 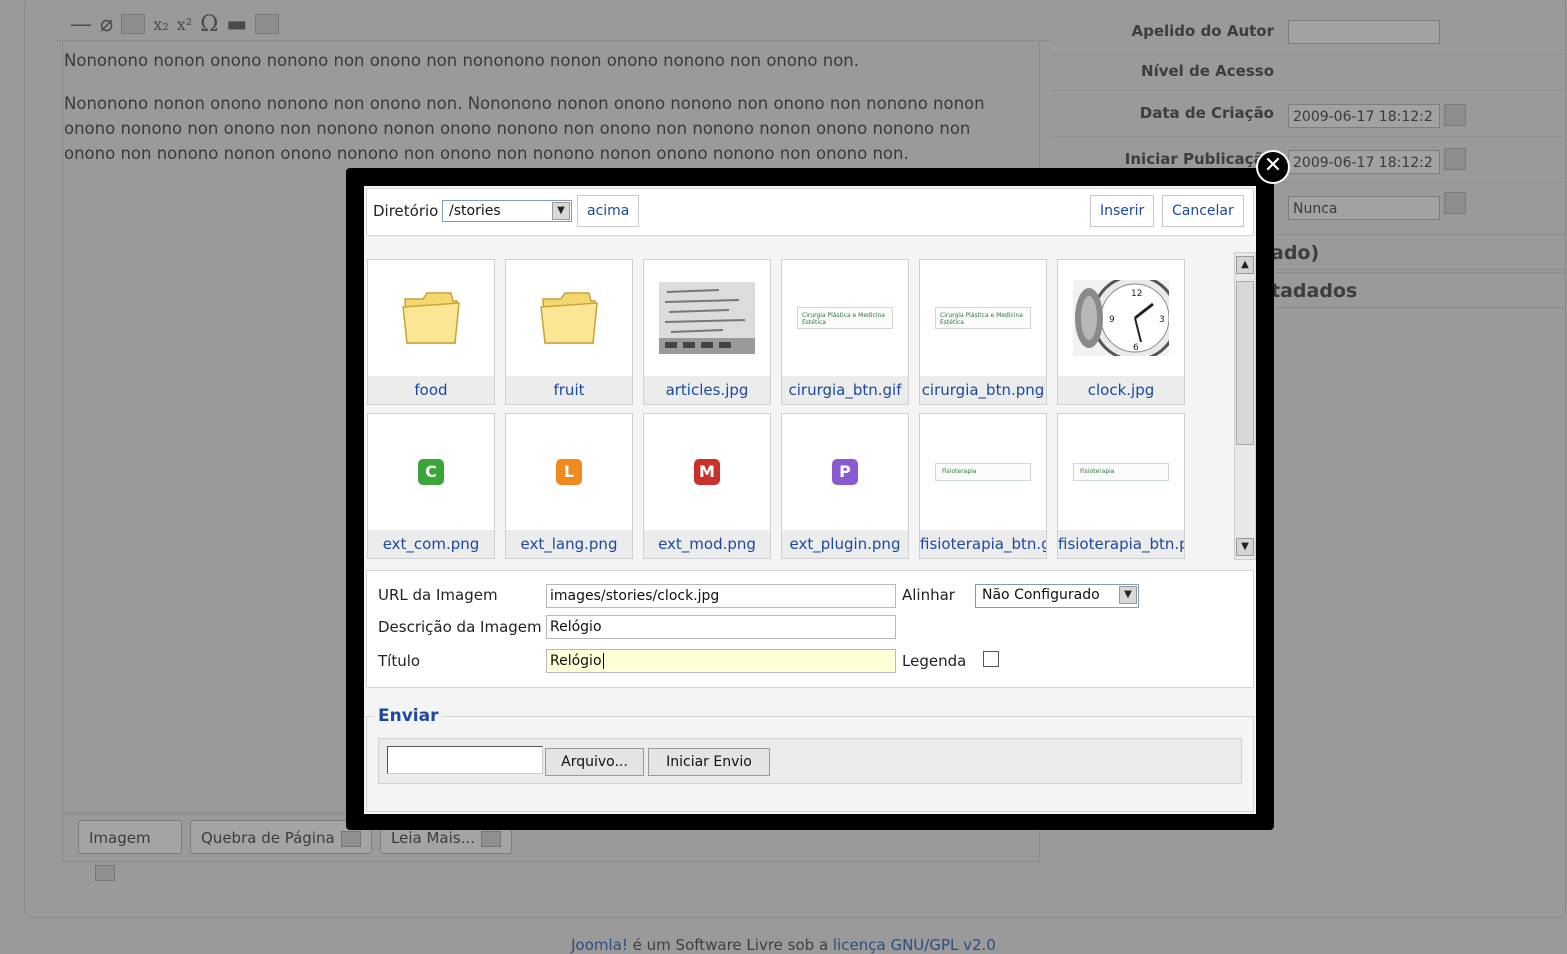 I want to click on ext-plugin-icon: P, so click(x=845, y=472).